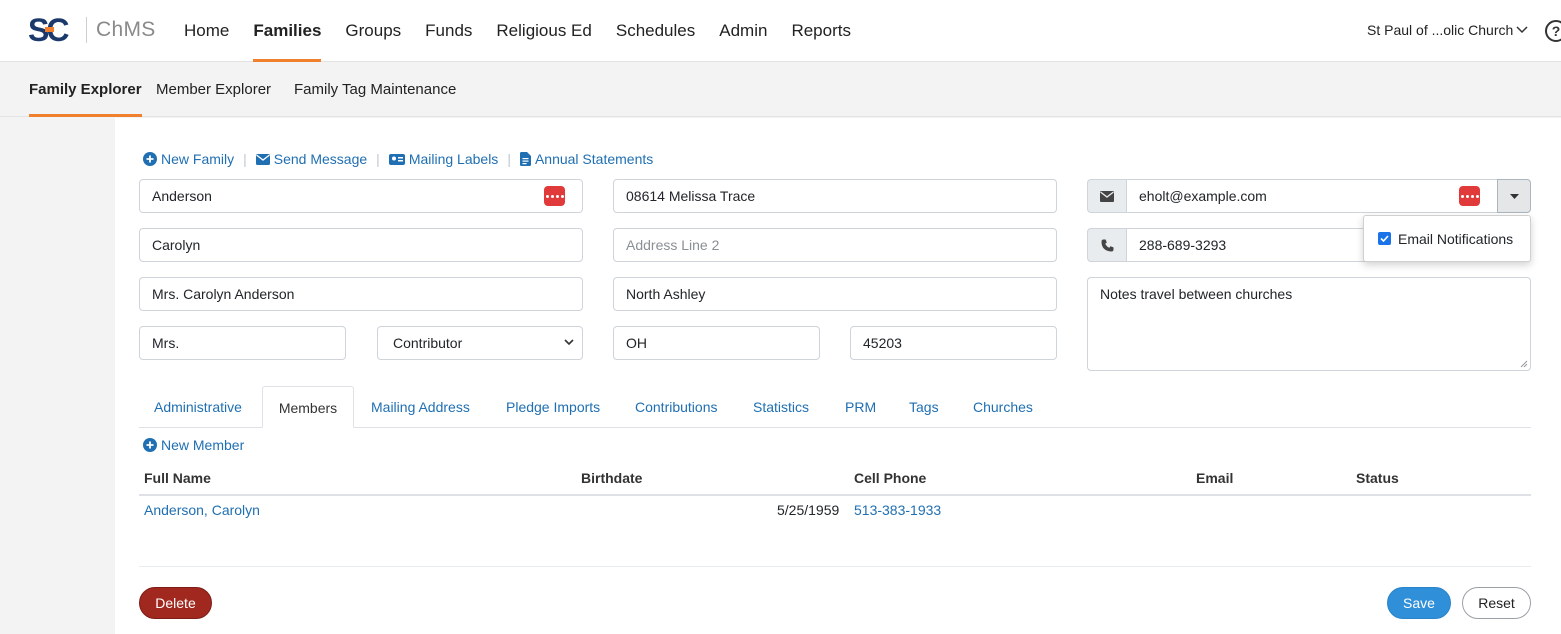 The height and width of the screenshot is (634, 1561). What do you see at coordinates (166, 343) in the screenshot?
I see `title-value: Mrs.` at bounding box center [166, 343].